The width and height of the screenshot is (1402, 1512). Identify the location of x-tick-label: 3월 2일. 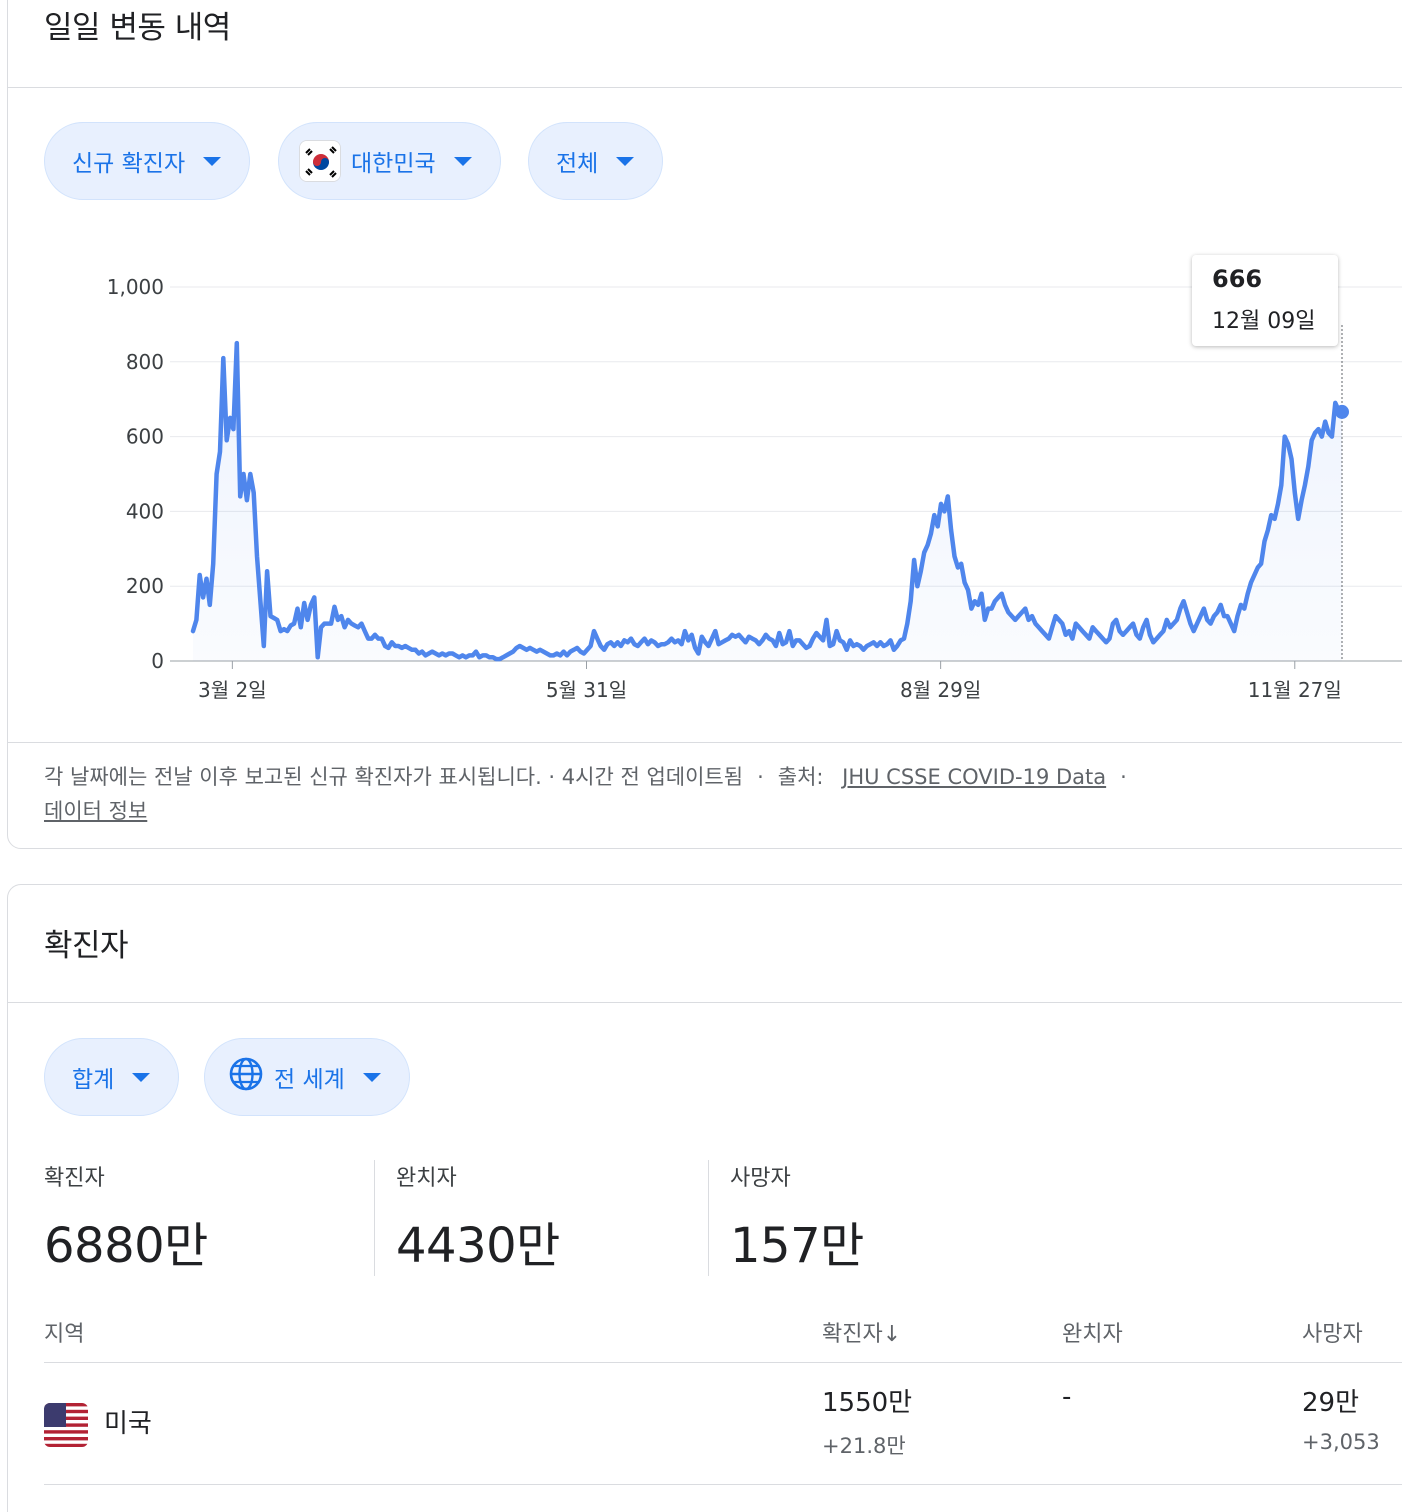
(232, 690).